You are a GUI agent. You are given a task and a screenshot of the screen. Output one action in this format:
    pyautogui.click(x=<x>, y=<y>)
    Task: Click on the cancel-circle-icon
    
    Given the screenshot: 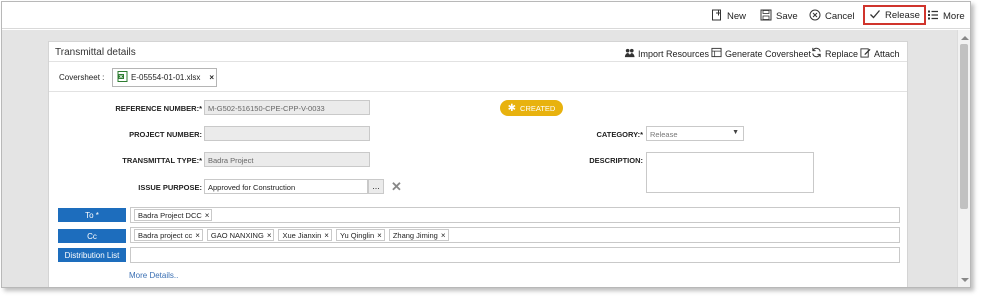 What is the action you would take?
    pyautogui.click(x=815, y=16)
    